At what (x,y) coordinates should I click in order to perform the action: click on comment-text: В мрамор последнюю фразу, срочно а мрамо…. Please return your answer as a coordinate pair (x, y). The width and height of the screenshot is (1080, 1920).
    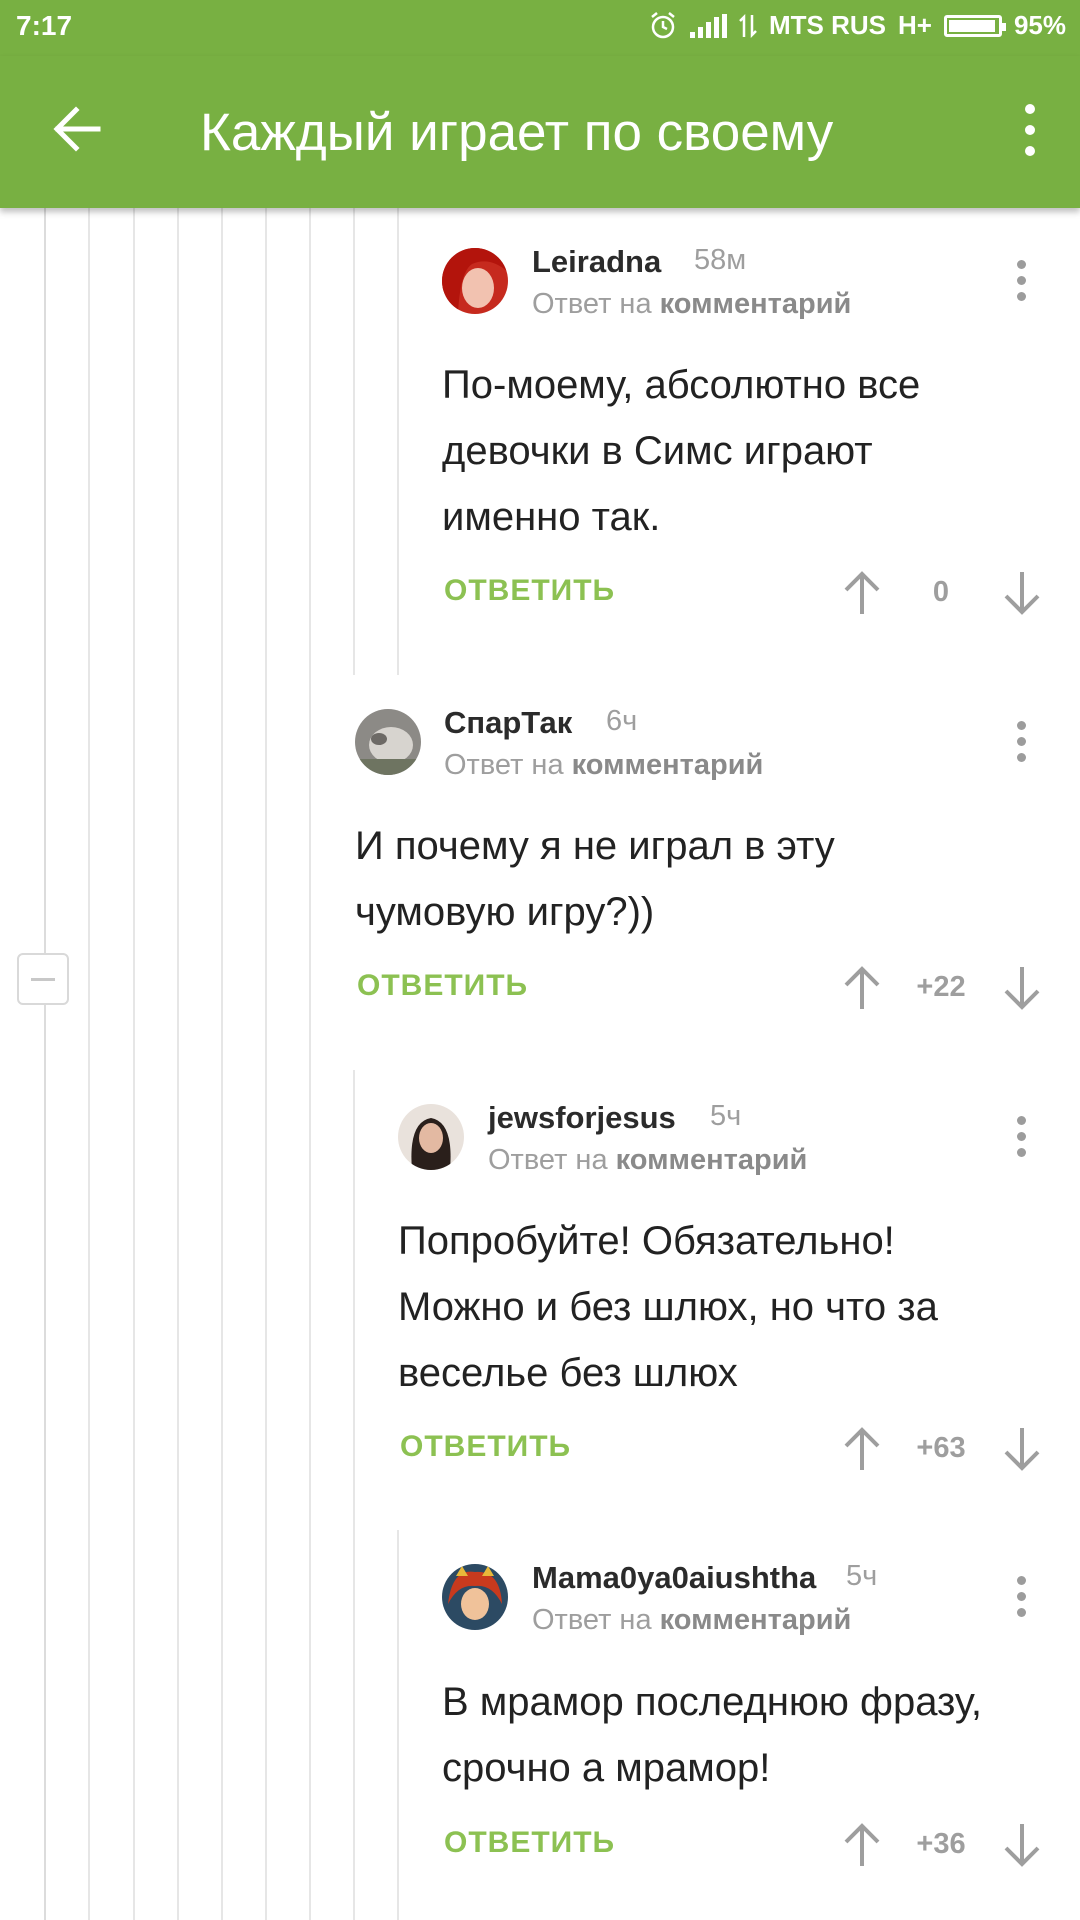
    Looking at the image, I should click on (712, 1735).